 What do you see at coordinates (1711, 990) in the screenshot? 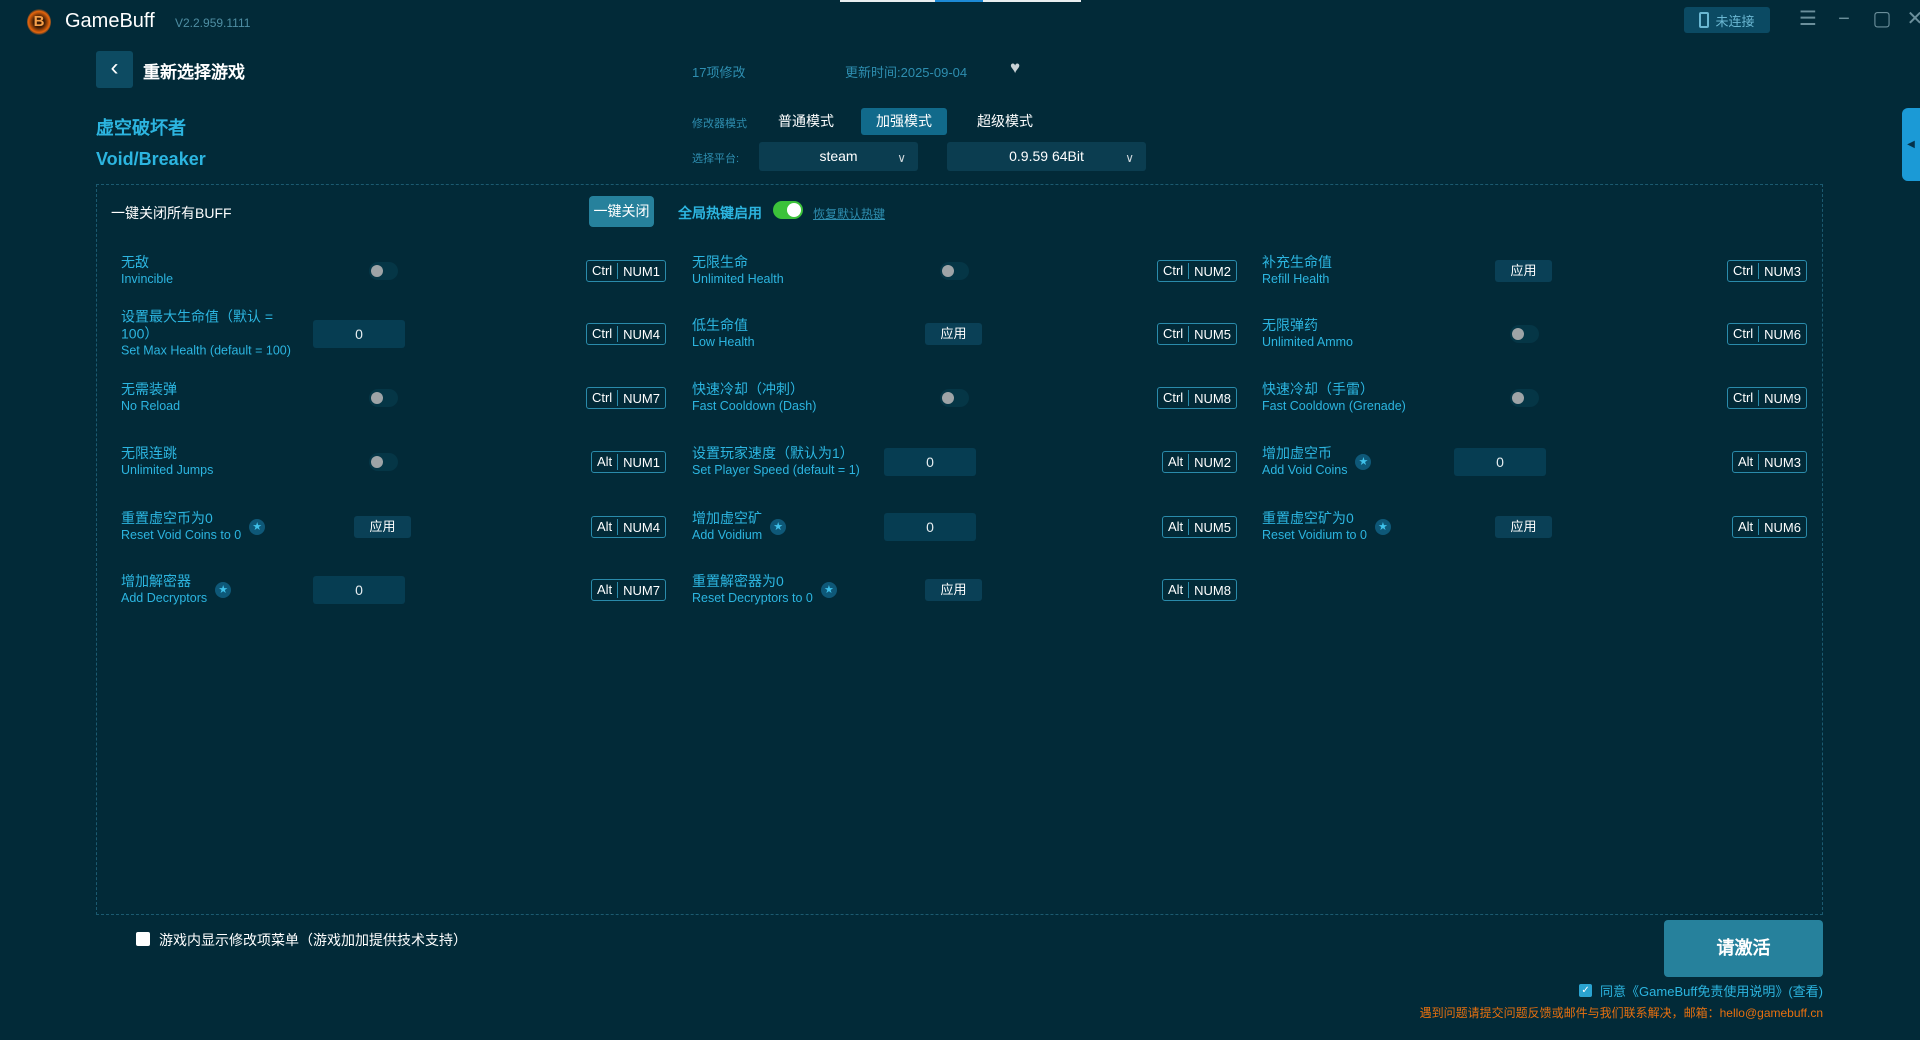
I see `agree-text: 同意《GameBuff免责使用说明》(查看)` at bounding box center [1711, 990].